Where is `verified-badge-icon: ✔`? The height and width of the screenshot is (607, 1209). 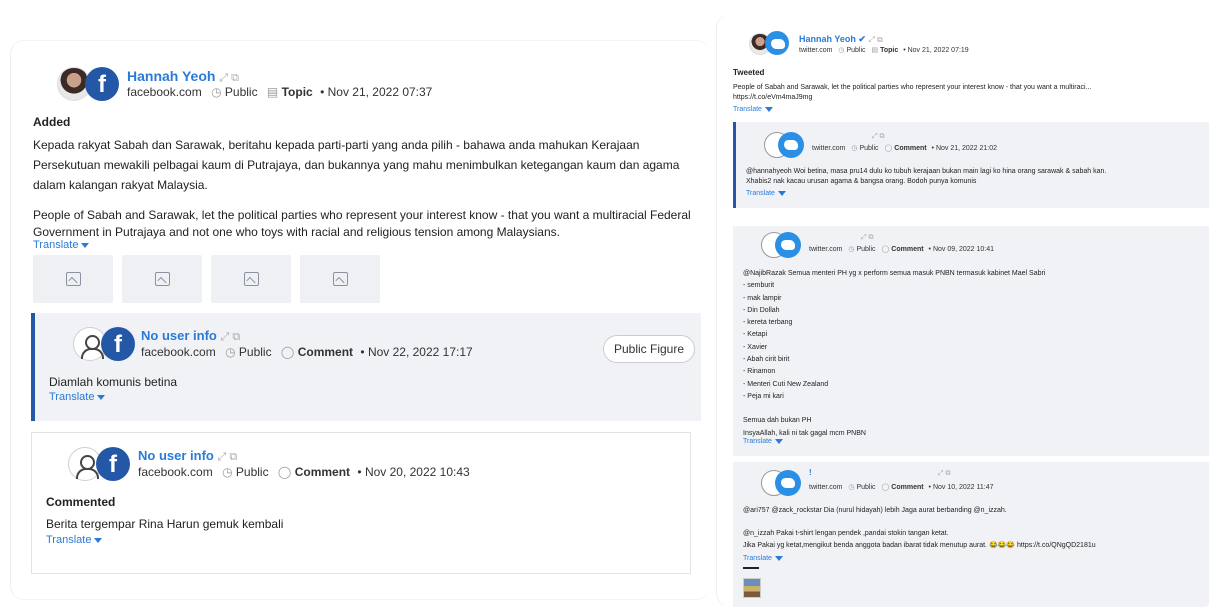 verified-badge-icon: ✔ is located at coordinates (862, 39).